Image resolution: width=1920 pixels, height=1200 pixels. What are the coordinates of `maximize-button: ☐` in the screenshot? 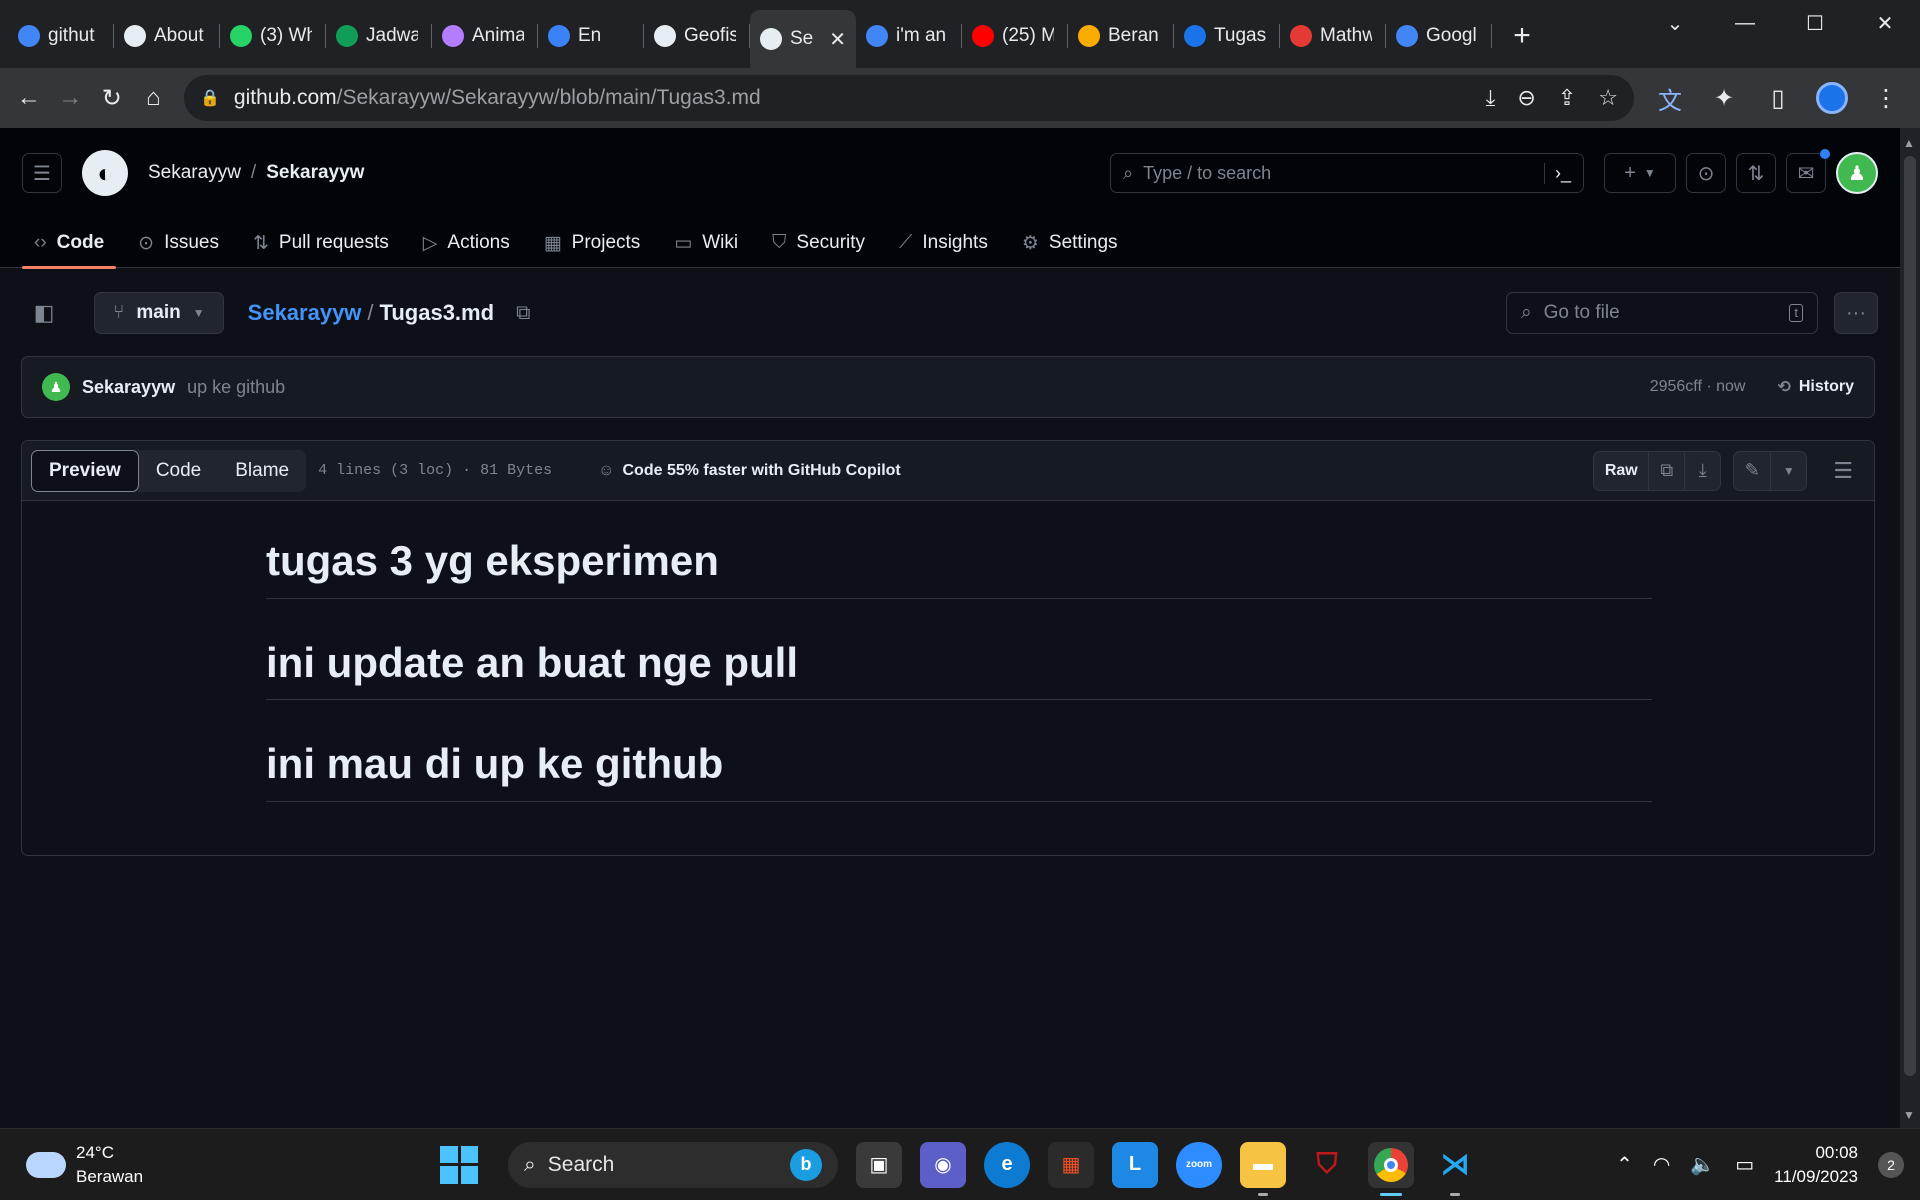 It's located at (1815, 23).